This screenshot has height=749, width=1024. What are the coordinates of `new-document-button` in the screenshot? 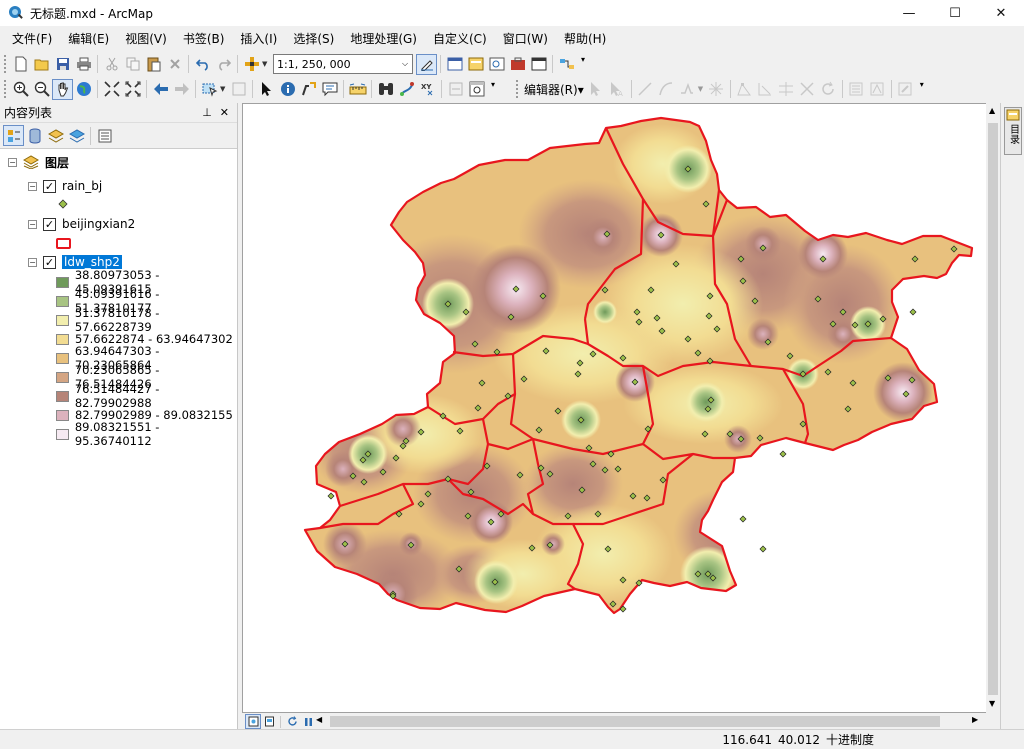 It's located at (20, 64).